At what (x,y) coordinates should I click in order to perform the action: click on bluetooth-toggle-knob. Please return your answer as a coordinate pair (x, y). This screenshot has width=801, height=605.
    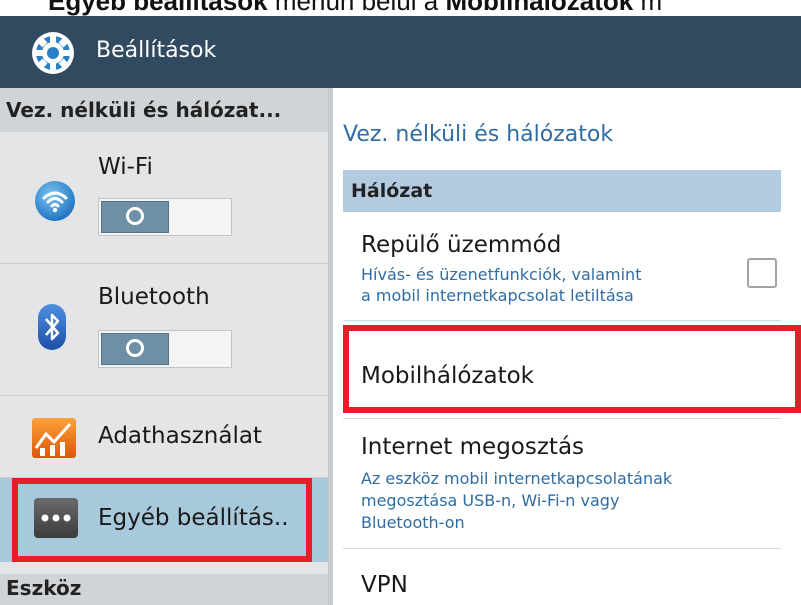
    Looking at the image, I should click on (135, 349).